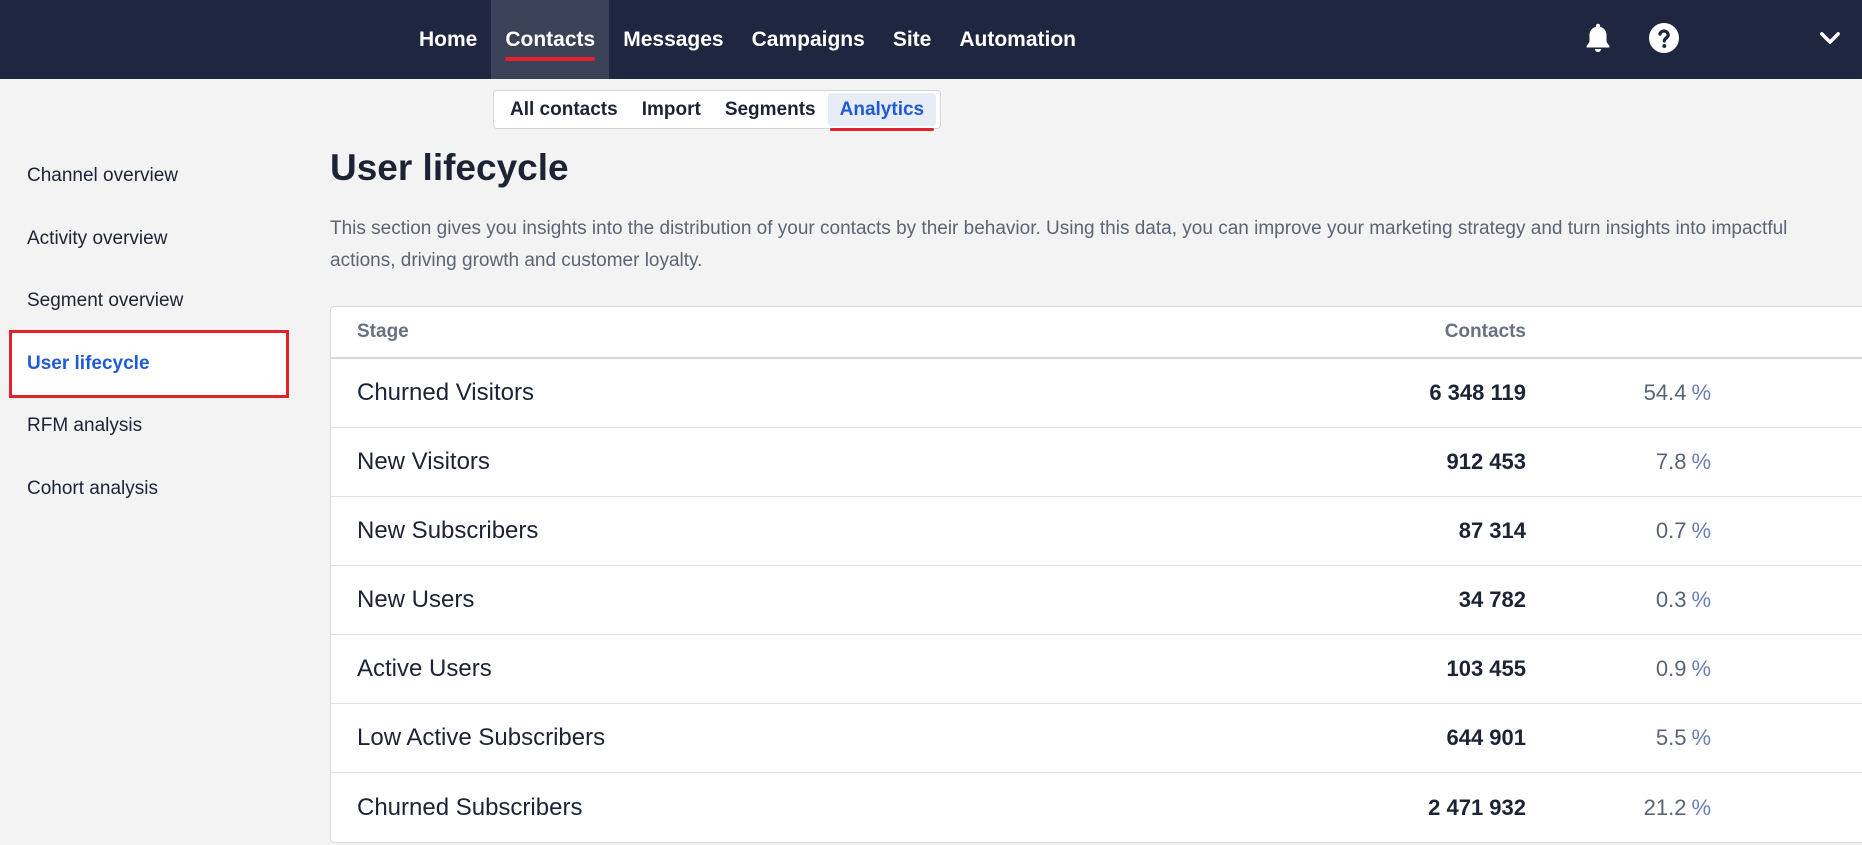  What do you see at coordinates (1671, 668) in the screenshot?
I see `percent-value: 0.9` at bounding box center [1671, 668].